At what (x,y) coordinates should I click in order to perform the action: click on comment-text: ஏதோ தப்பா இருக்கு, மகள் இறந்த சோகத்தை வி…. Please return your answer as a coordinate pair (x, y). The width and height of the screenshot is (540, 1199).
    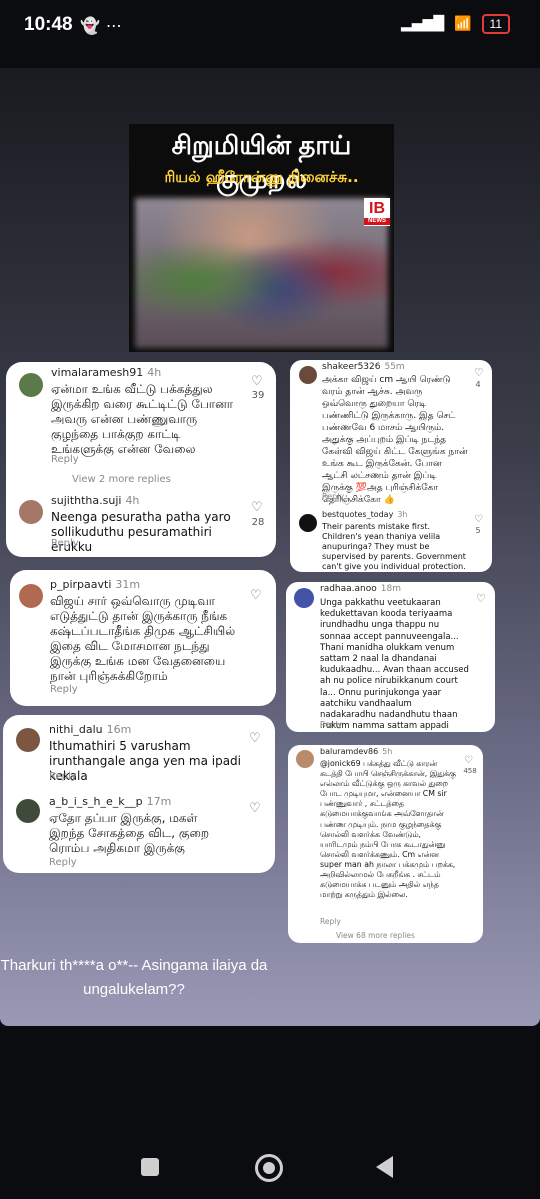
    Looking at the image, I should click on (129, 833).